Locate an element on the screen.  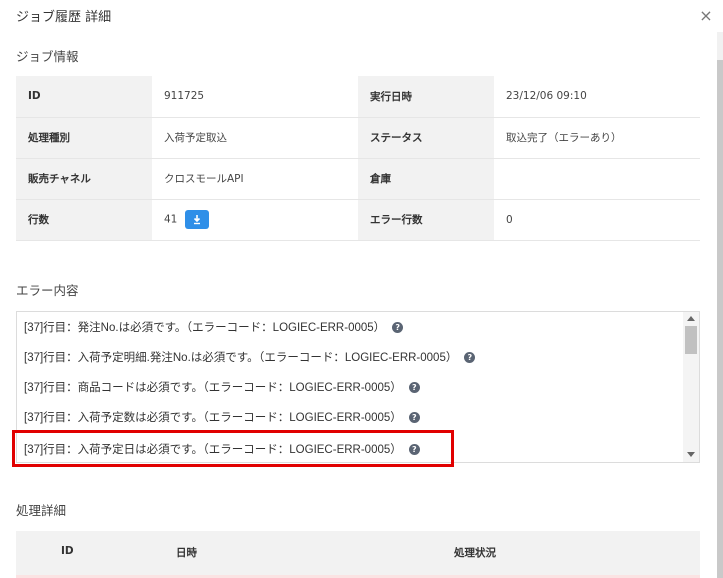
error-list-scrollbar-thumb is located at coordinates (691, 340).